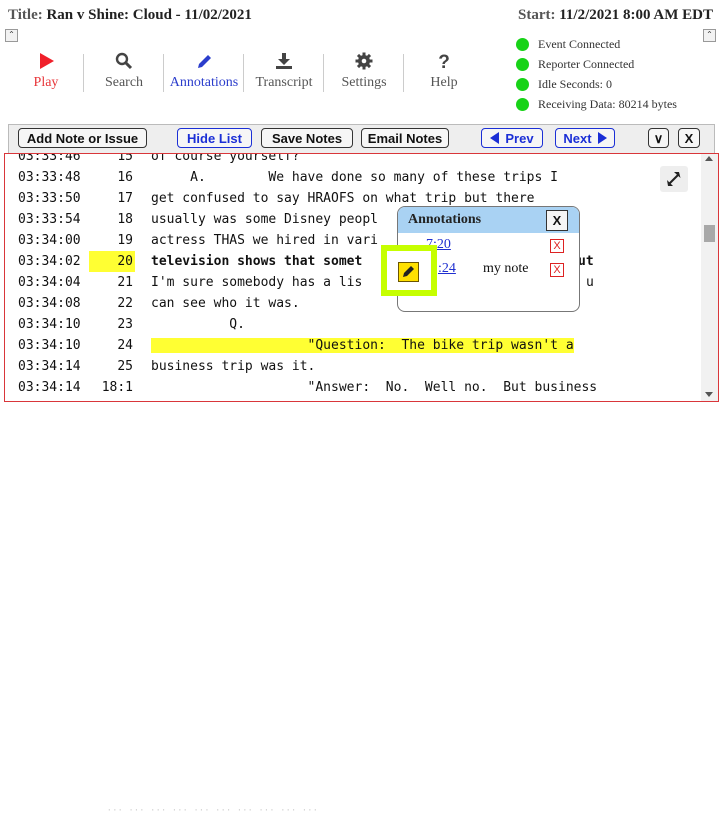 The height and width of the screenshot is (816, 721). What do you see at coordinates (577, 138) in the screenshot?
I see `next-label: Next` at bounding box center [577, 138].